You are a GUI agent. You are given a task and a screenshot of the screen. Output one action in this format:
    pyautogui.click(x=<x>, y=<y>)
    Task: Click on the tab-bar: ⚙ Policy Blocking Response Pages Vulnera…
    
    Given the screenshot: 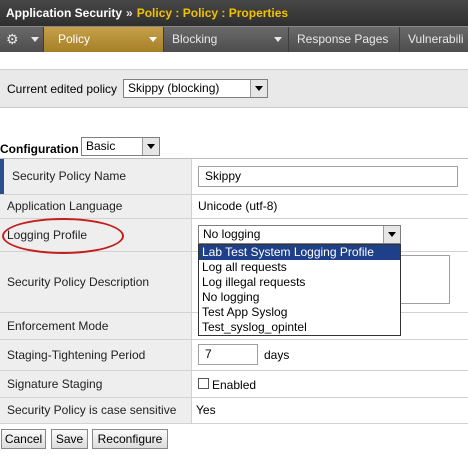 What is the action you would take?
    pyautogui.click(x=234, y=39)
    